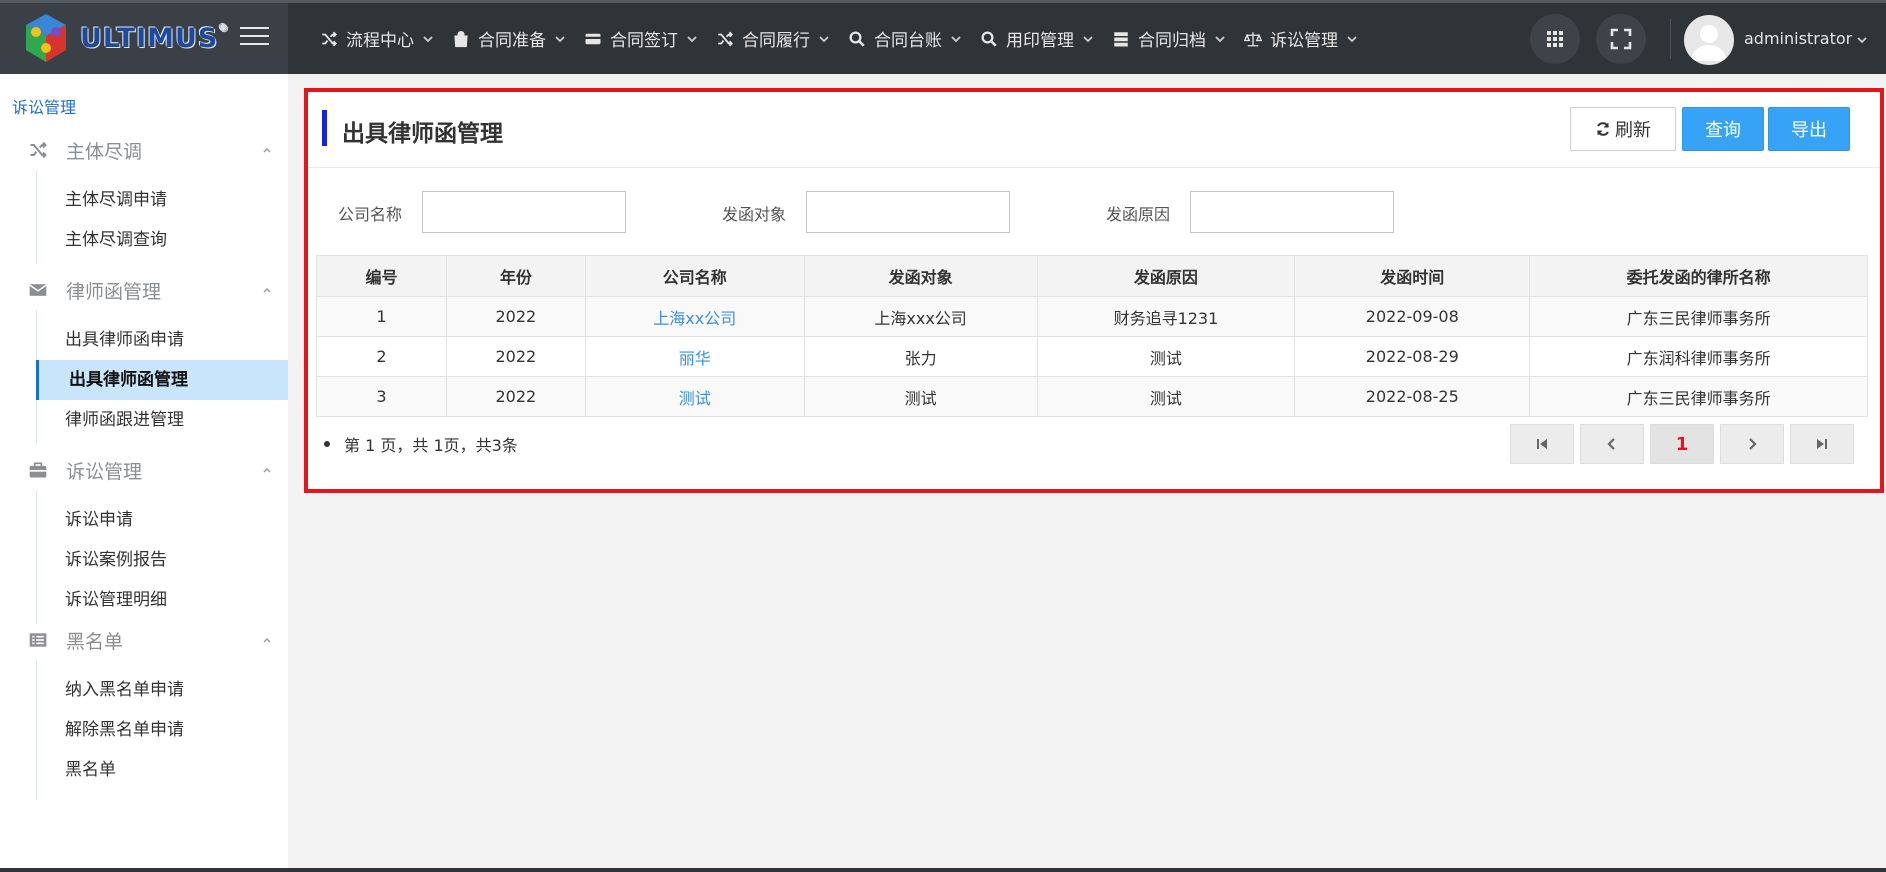  Describe the element at coordinates (162, 560) in the screenshot. I see `sidebar-item-litigation-report: 诉讼案例报告` at that location.